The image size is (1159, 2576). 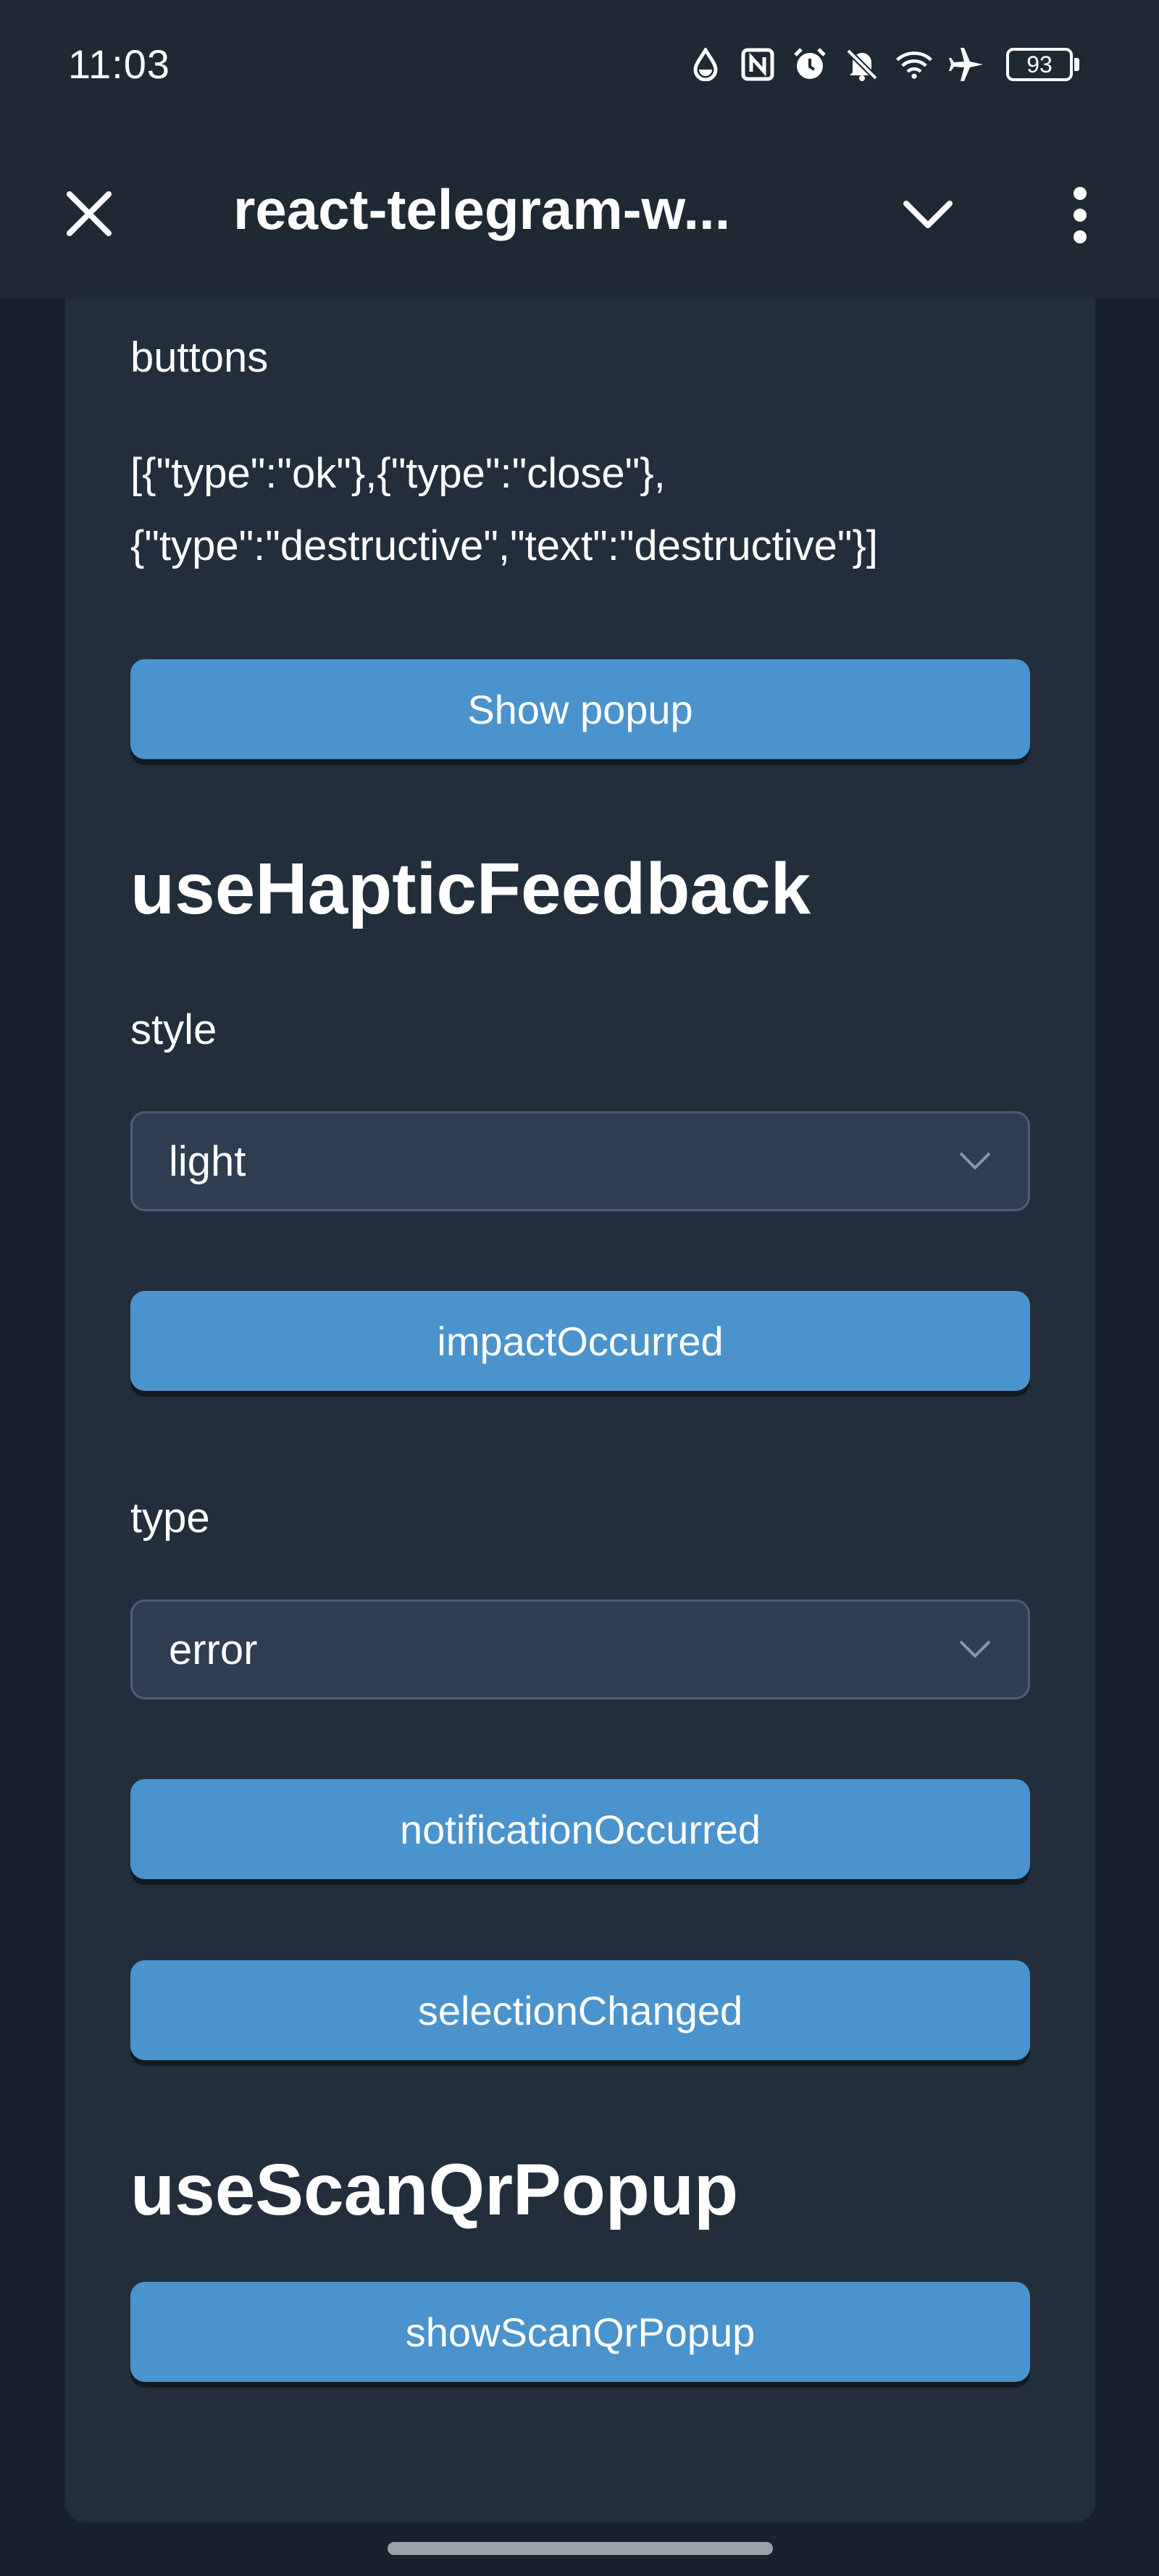 I want to click on battery-level: 93, so click(x=1039, y=64).